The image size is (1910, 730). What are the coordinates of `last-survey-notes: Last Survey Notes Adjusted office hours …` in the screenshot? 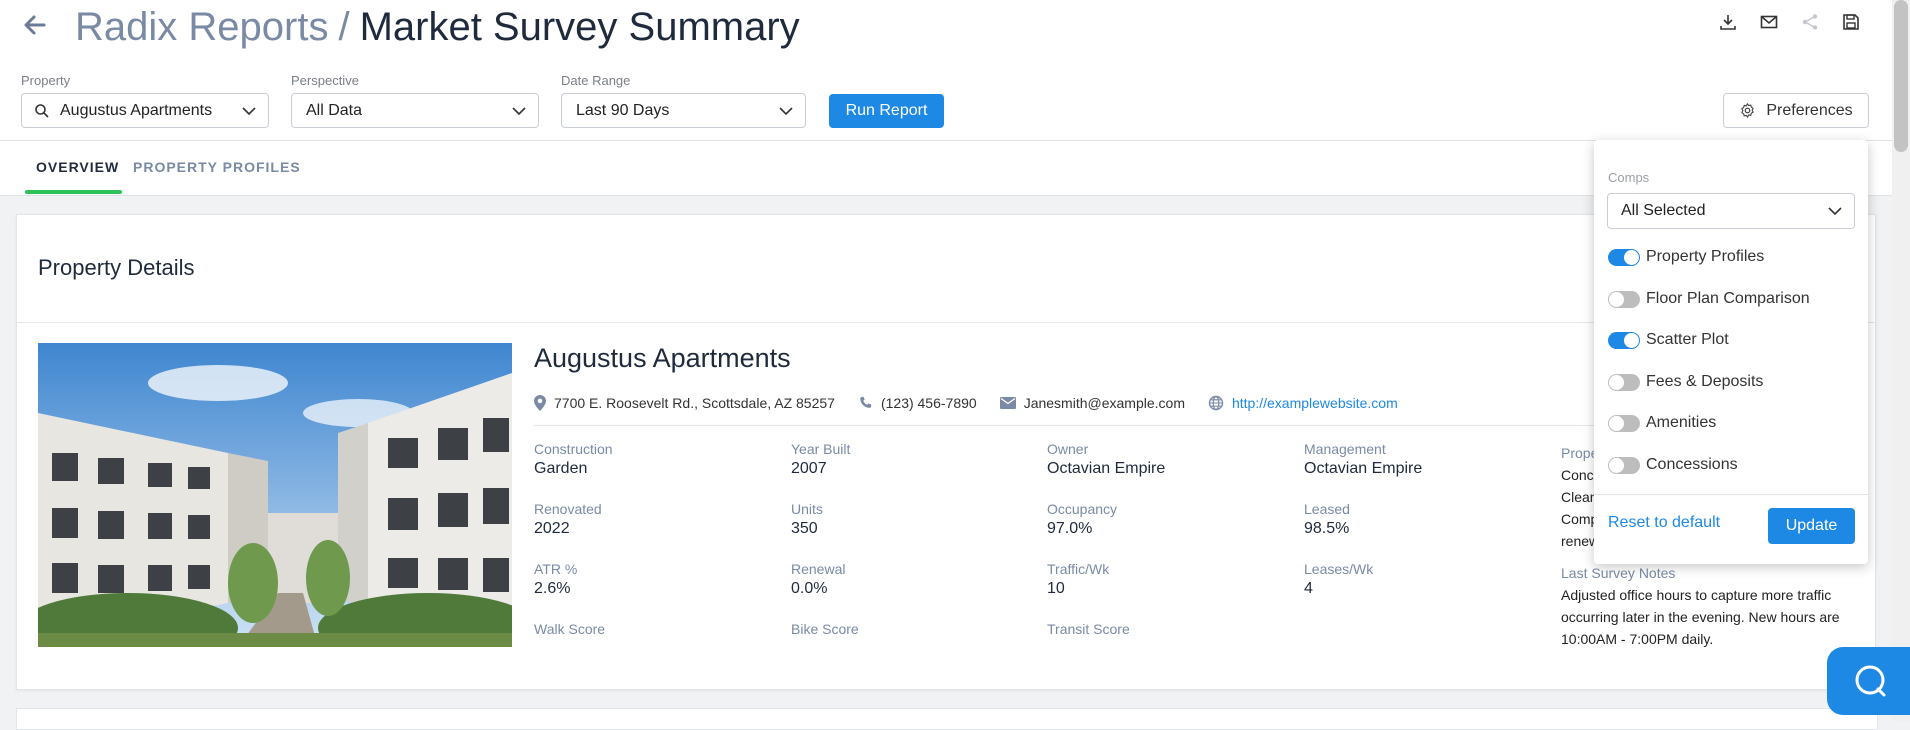 It's located at (1706, 606).